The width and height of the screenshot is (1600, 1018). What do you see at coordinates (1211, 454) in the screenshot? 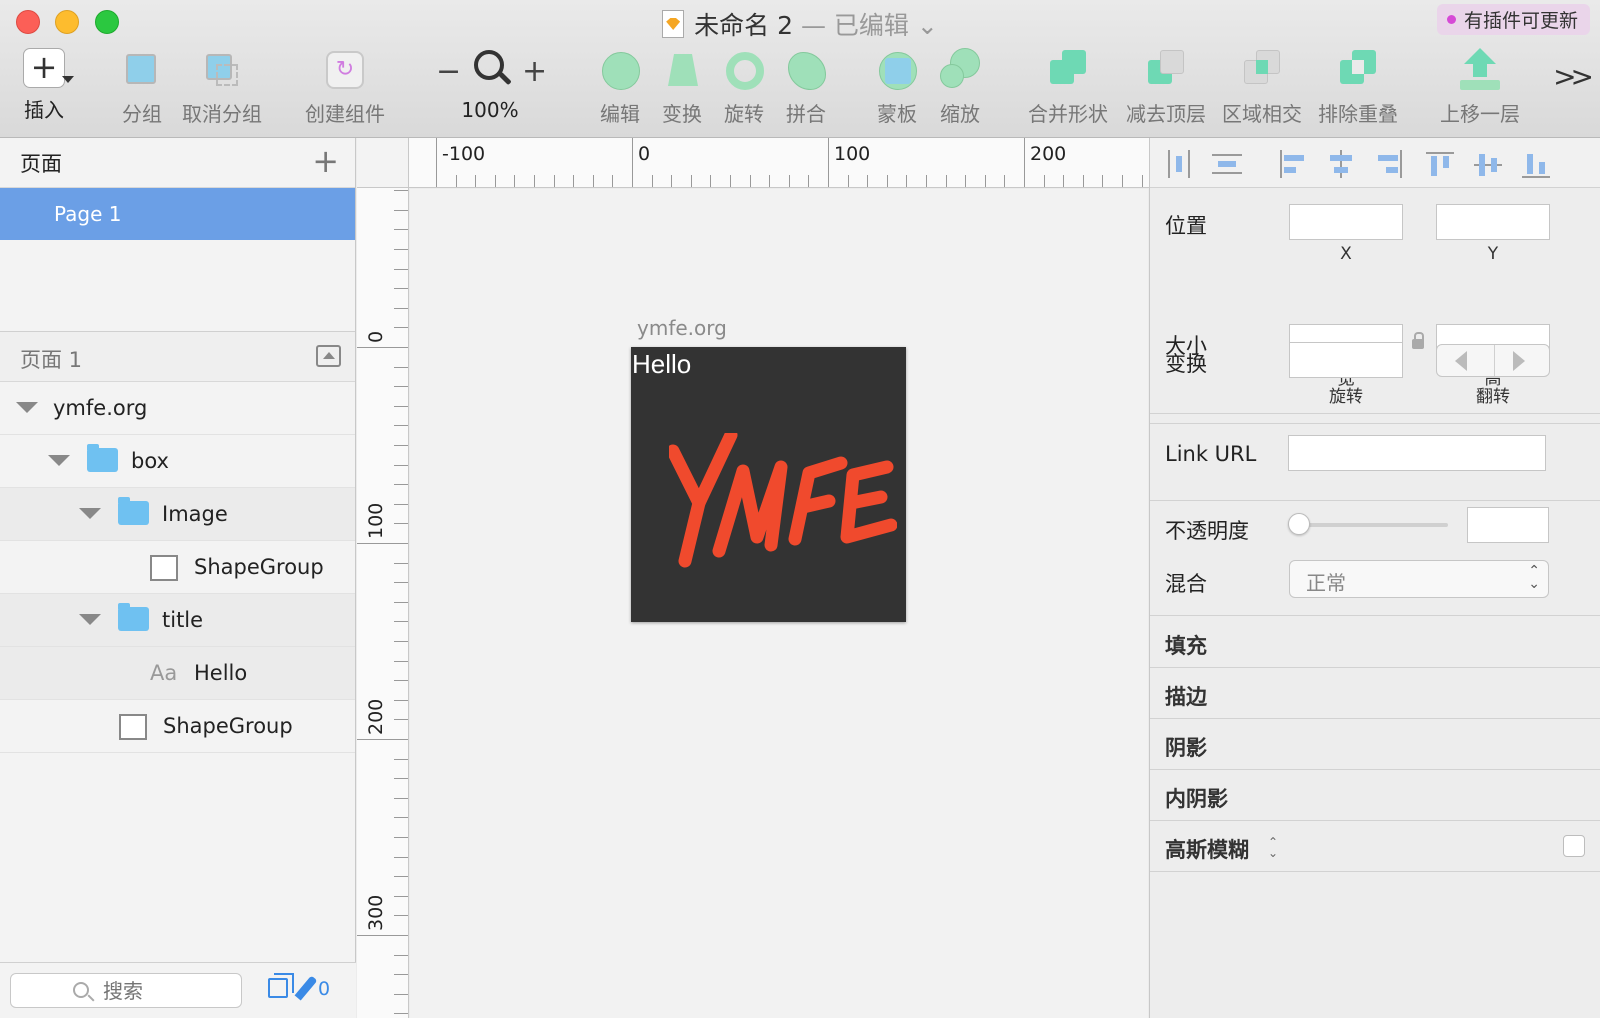
I see `link-url-label: Link URL` at bounding box center [1211, 454].